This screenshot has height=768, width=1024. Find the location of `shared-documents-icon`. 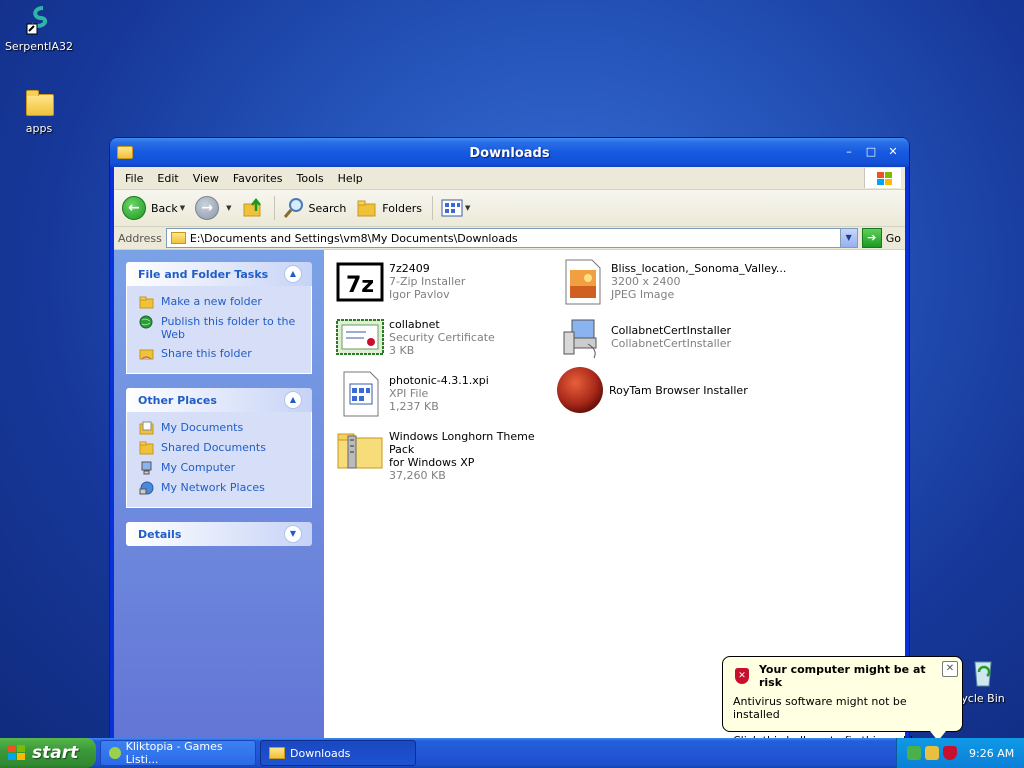

shared-documents-icon is located at coordinates (146, 448).